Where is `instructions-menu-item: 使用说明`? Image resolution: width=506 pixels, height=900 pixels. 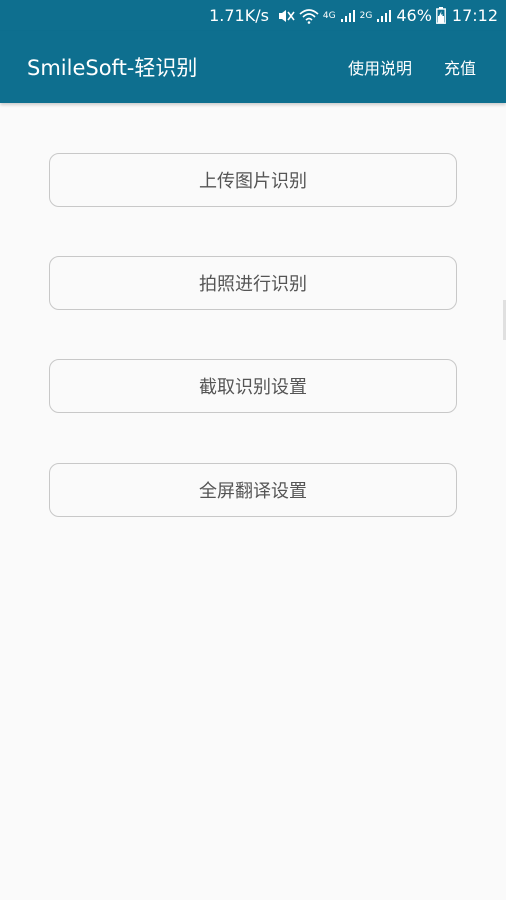 instructions-menu-item: 使用说明 is located at coordinates (380, 67).